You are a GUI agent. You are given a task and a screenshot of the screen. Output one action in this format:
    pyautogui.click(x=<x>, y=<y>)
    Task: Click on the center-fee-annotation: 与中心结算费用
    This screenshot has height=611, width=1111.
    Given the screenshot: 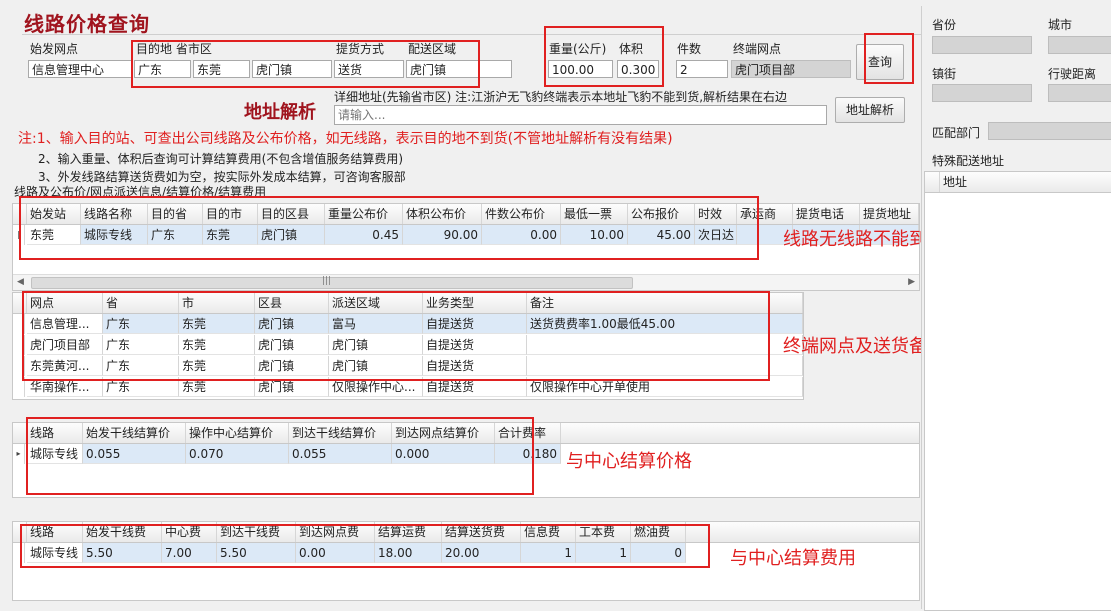 What is the action you would take?
    pyautogui.click(x=793, y=558)
    